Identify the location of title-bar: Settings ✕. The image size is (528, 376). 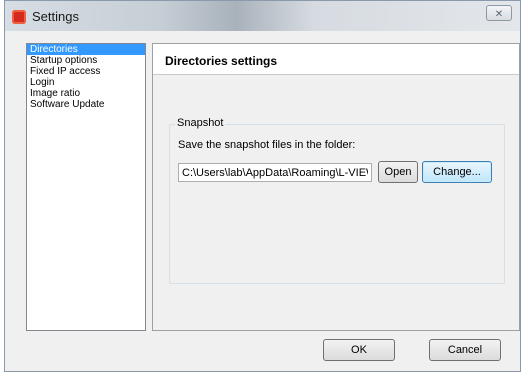
(262, 16).